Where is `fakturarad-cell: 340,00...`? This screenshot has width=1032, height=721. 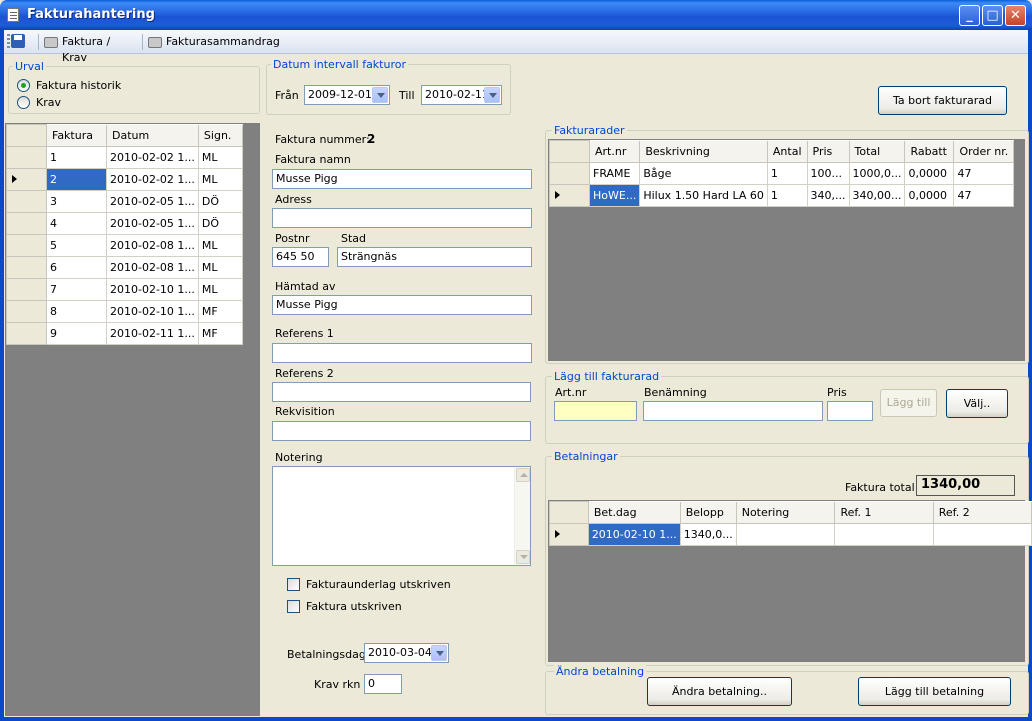 fakturarad-cell: 340,00... is located at coordinates (877, 195).